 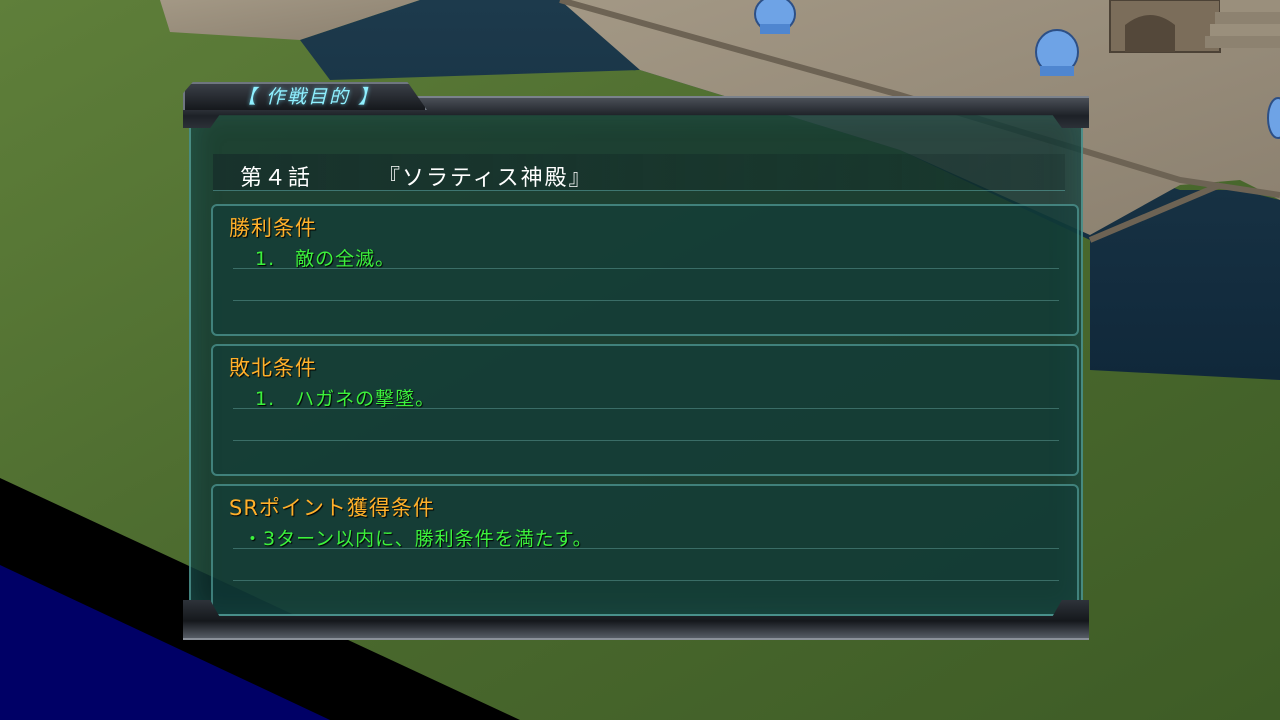 I want to click on section-title: 勝利条件, so click(x=273, y=228).